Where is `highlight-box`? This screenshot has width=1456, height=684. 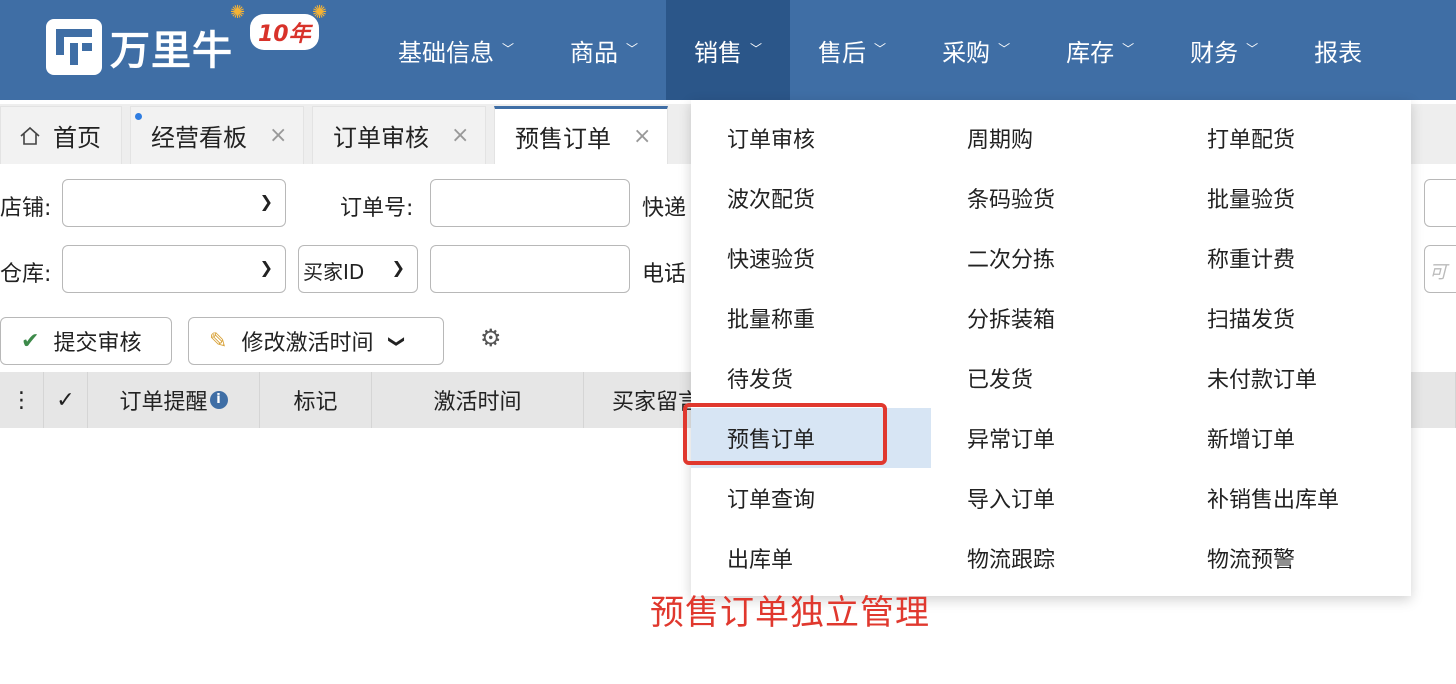 highlight-box is located at coordinates (785, 434).